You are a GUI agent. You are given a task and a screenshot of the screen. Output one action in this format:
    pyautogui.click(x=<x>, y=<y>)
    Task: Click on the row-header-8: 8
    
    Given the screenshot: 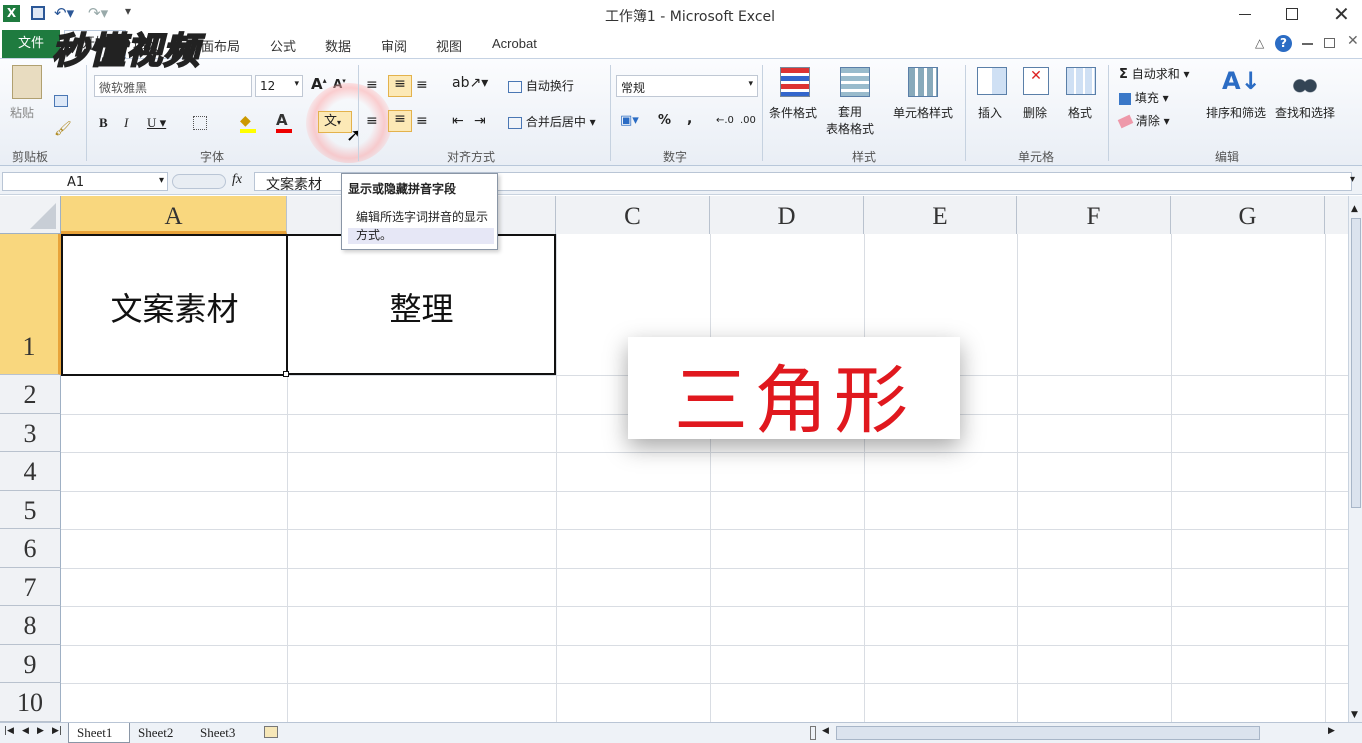 What is the action you would take?
    pyautogui.click(x=30, y=625)
    